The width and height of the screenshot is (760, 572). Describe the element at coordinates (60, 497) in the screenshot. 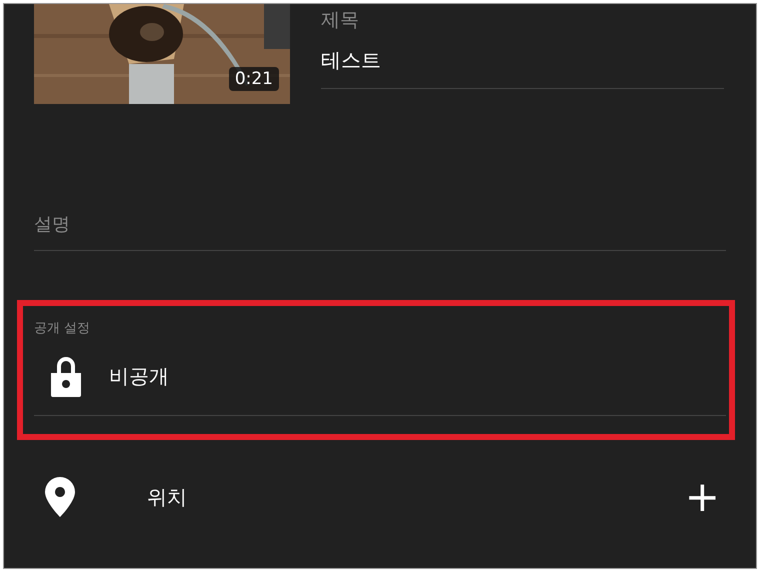

I see `location-pin-icon` at that location.